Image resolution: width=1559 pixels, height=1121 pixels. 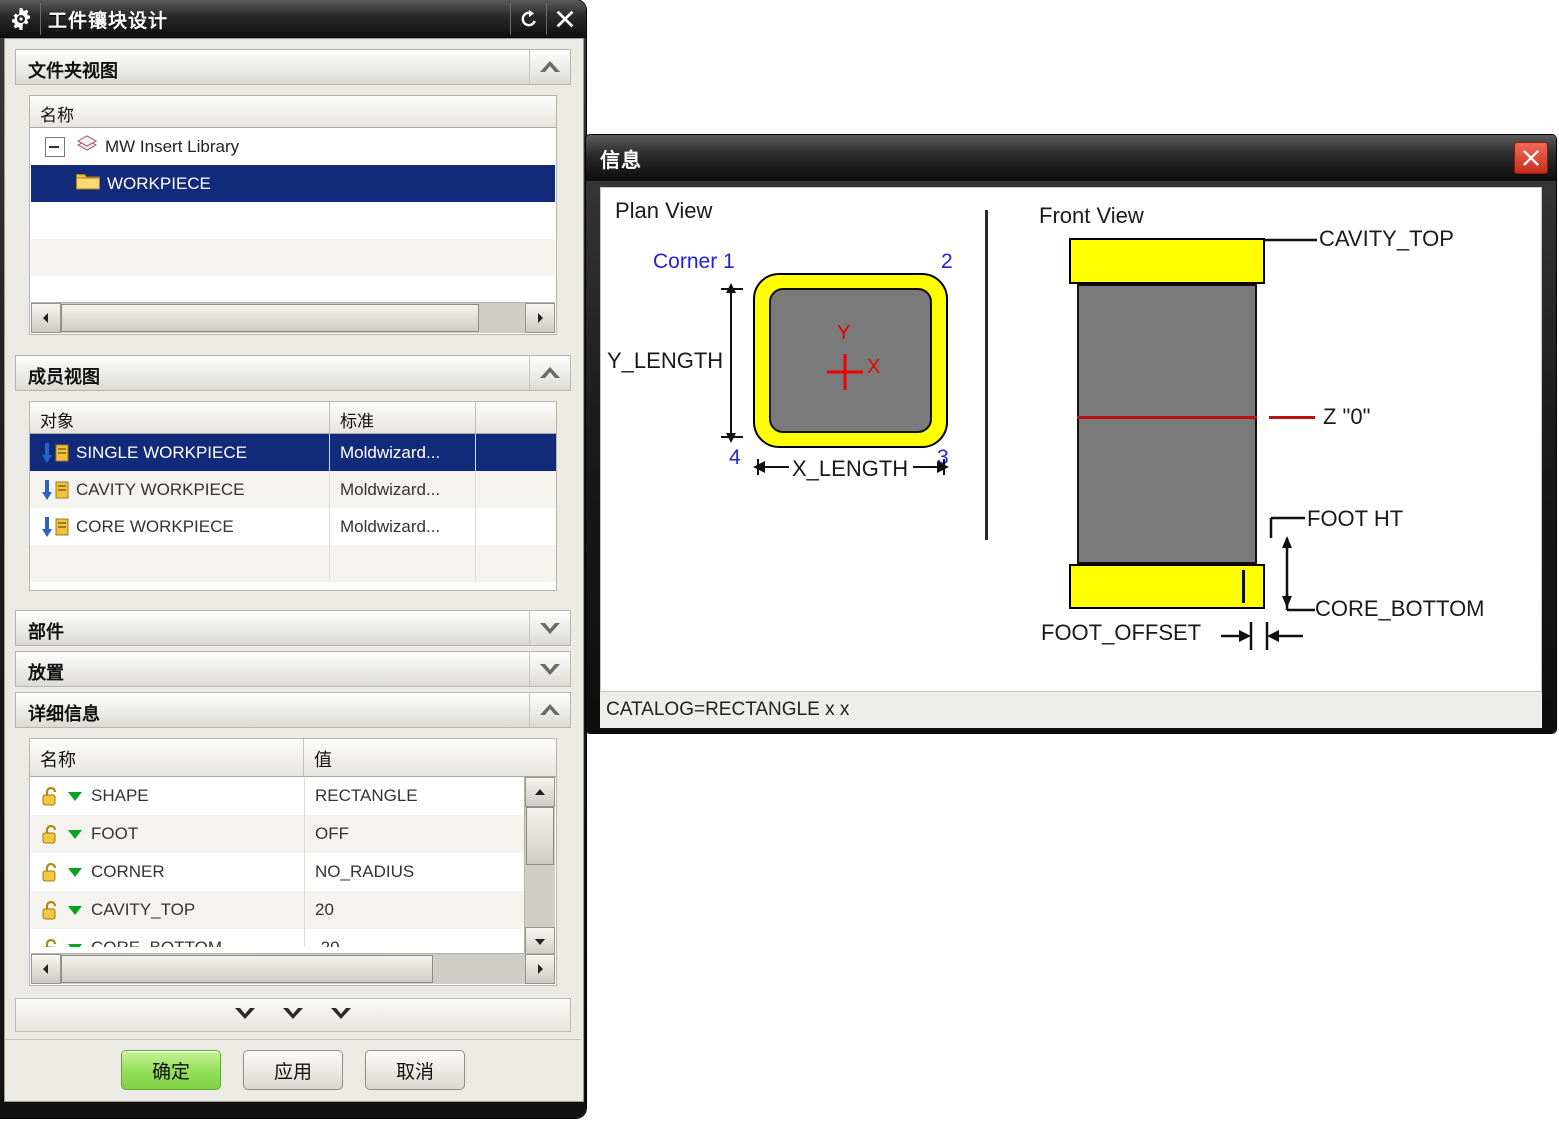 What do you see at coordinates (293, 628) in the screenshot?
I see `parts-section-header: 部件` at bounding box center [293, 628].